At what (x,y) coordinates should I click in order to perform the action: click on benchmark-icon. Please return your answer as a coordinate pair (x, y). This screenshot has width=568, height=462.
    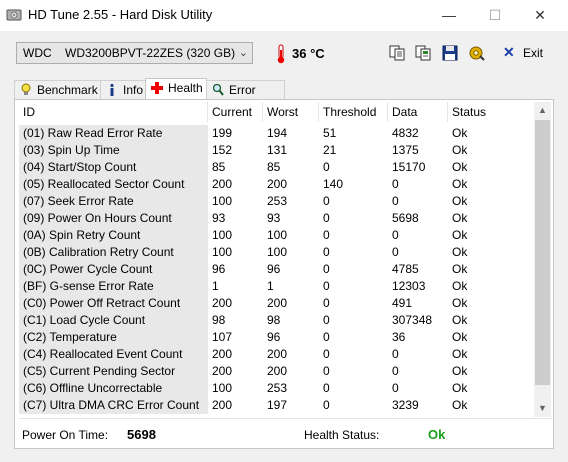
    Looking at the image, I should click on (26, 89).